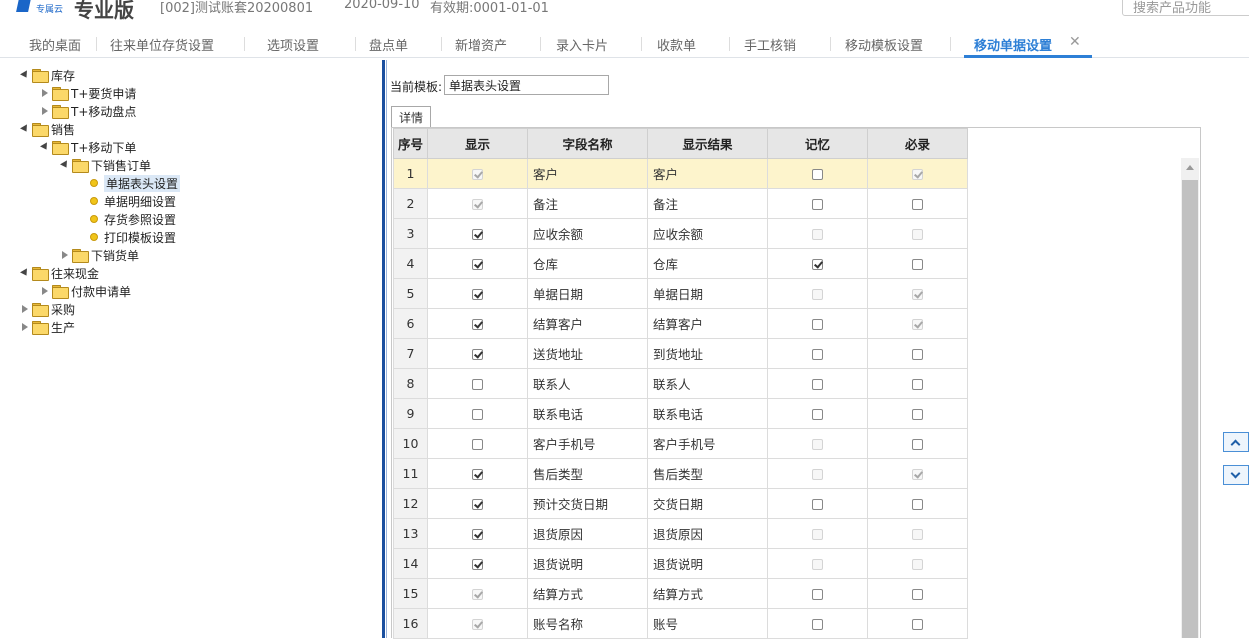  I want to click on scroll-up-arrow-icon, so click(1190, 168).